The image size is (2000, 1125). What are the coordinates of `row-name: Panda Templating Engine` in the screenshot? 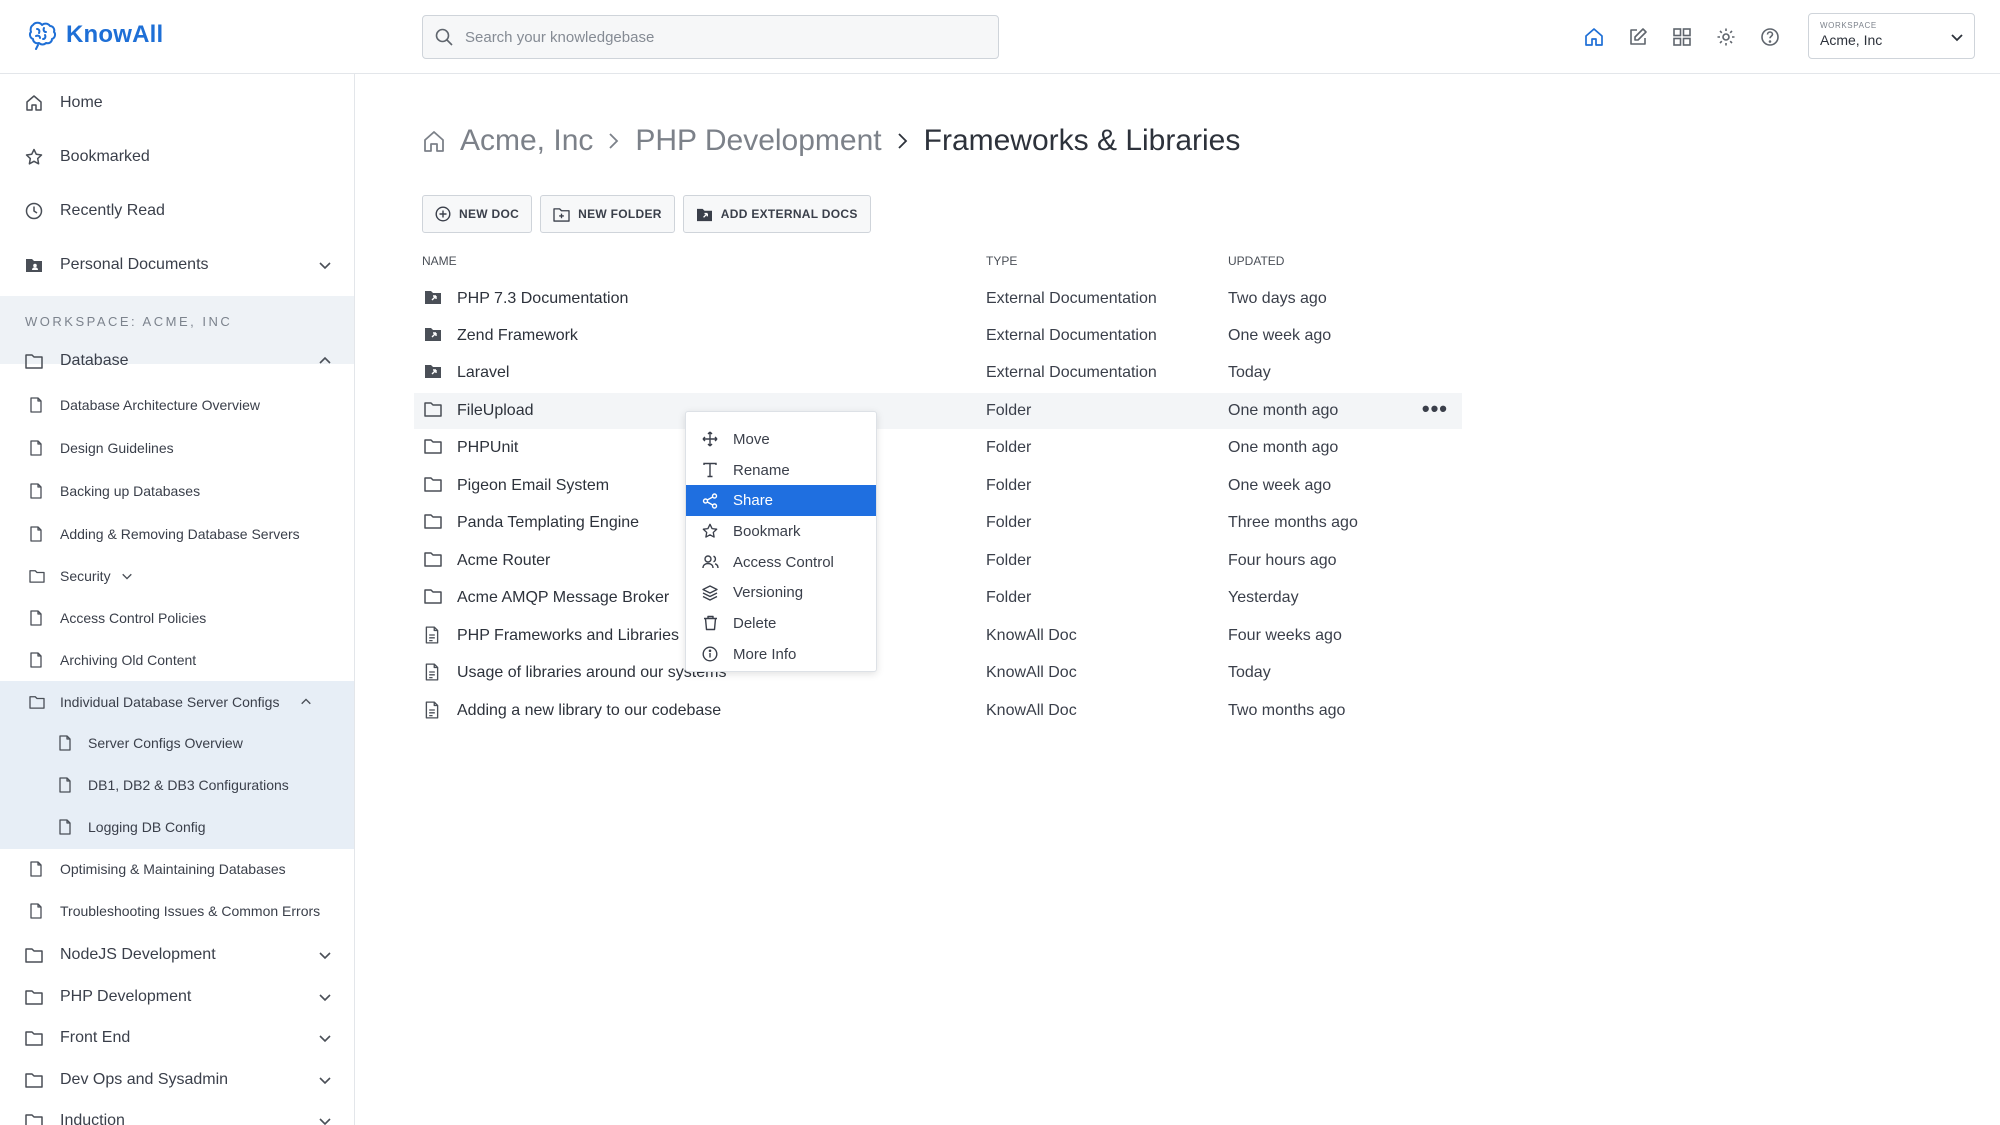 It's located at (548, 523).